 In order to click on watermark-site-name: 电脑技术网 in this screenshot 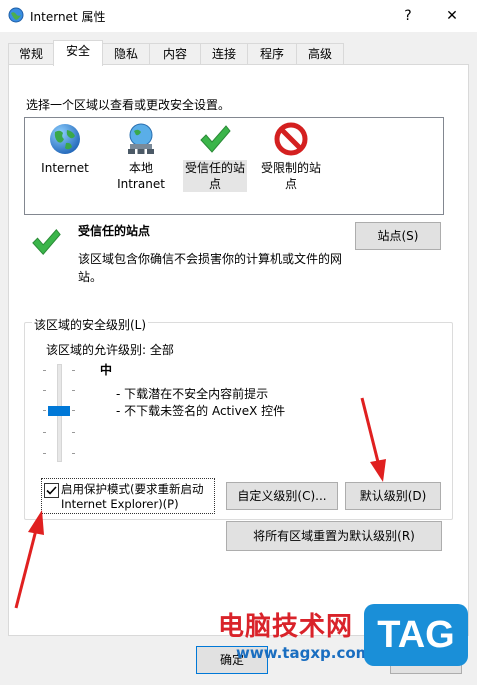, I will do `click(286, 627)`.